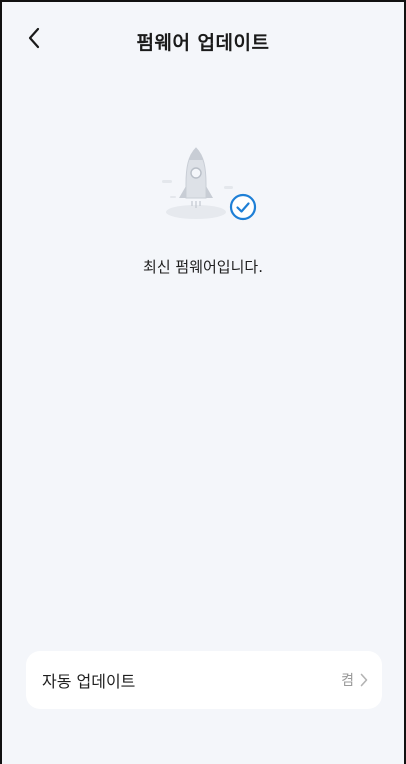 The image size is (406, 764). I want to click on page-title: 펌웨어 업데이트, so click(203, 43).